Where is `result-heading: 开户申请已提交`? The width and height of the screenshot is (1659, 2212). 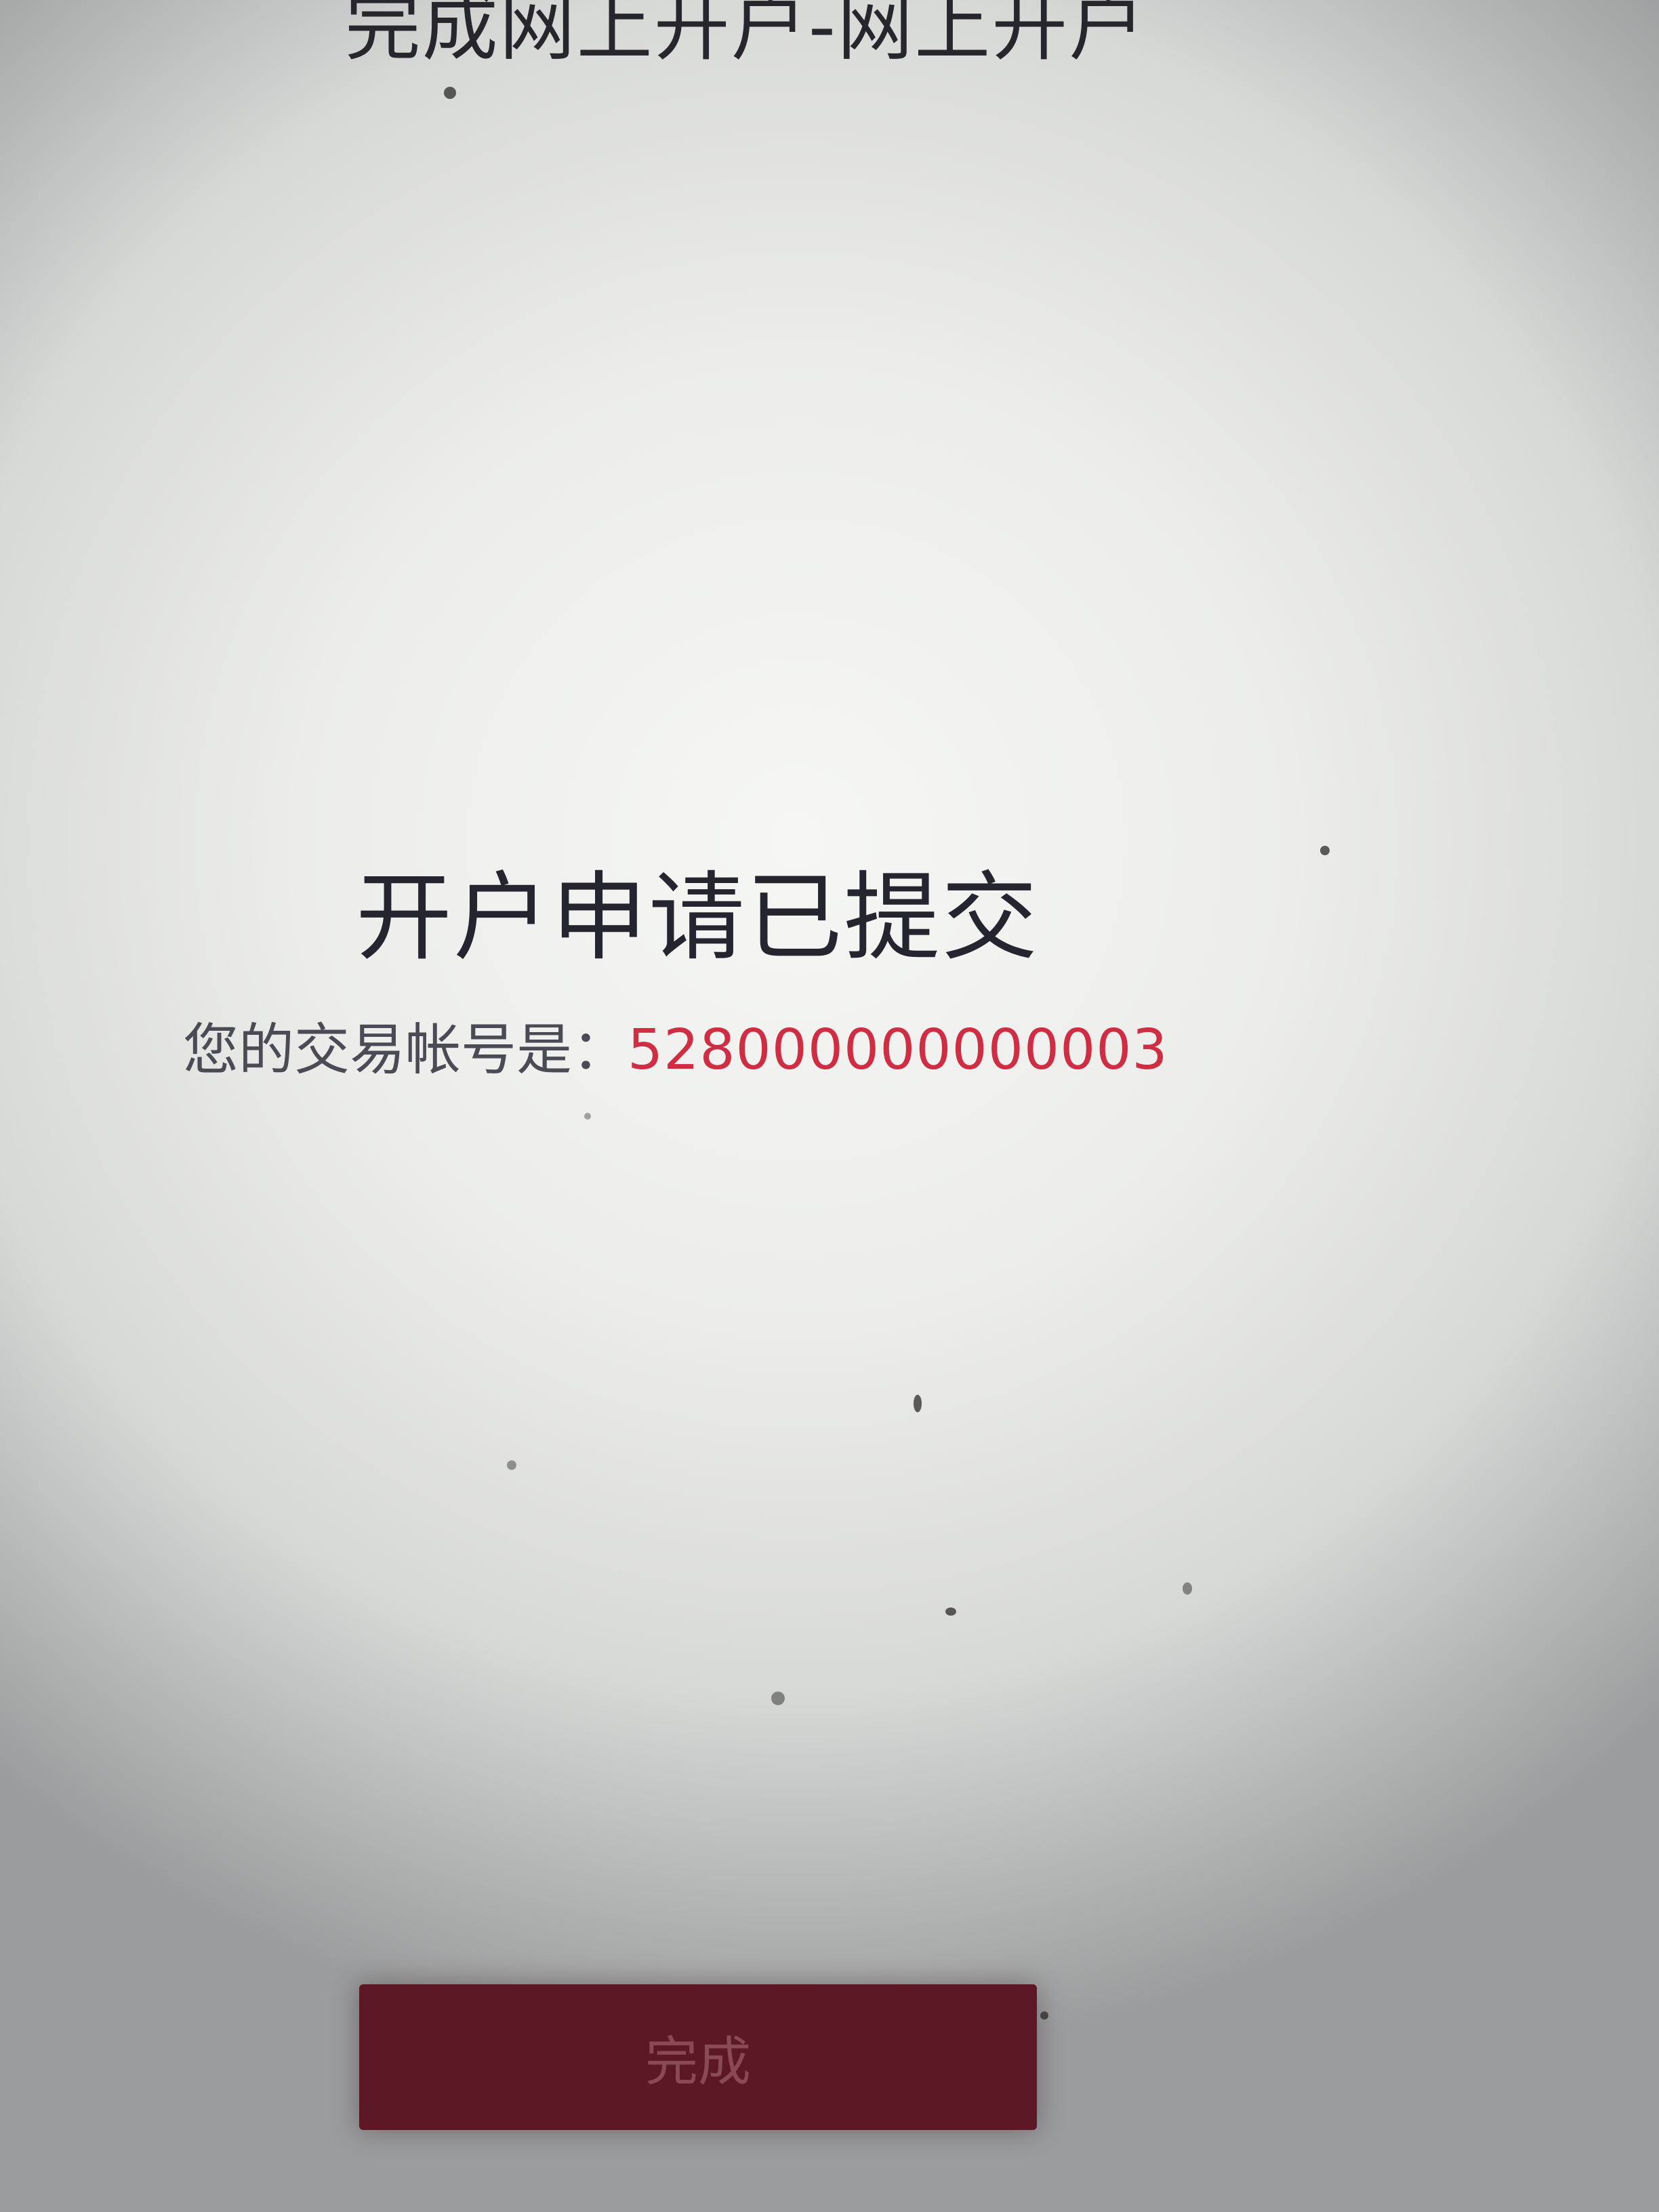 result-heading: 开户申请已提交 is located at coordinates (698, 918).